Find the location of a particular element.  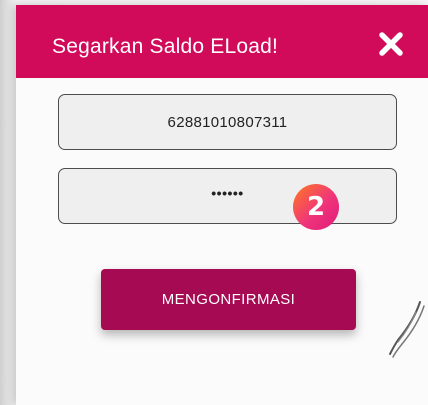

close-button is located at coordinates (391, 44).